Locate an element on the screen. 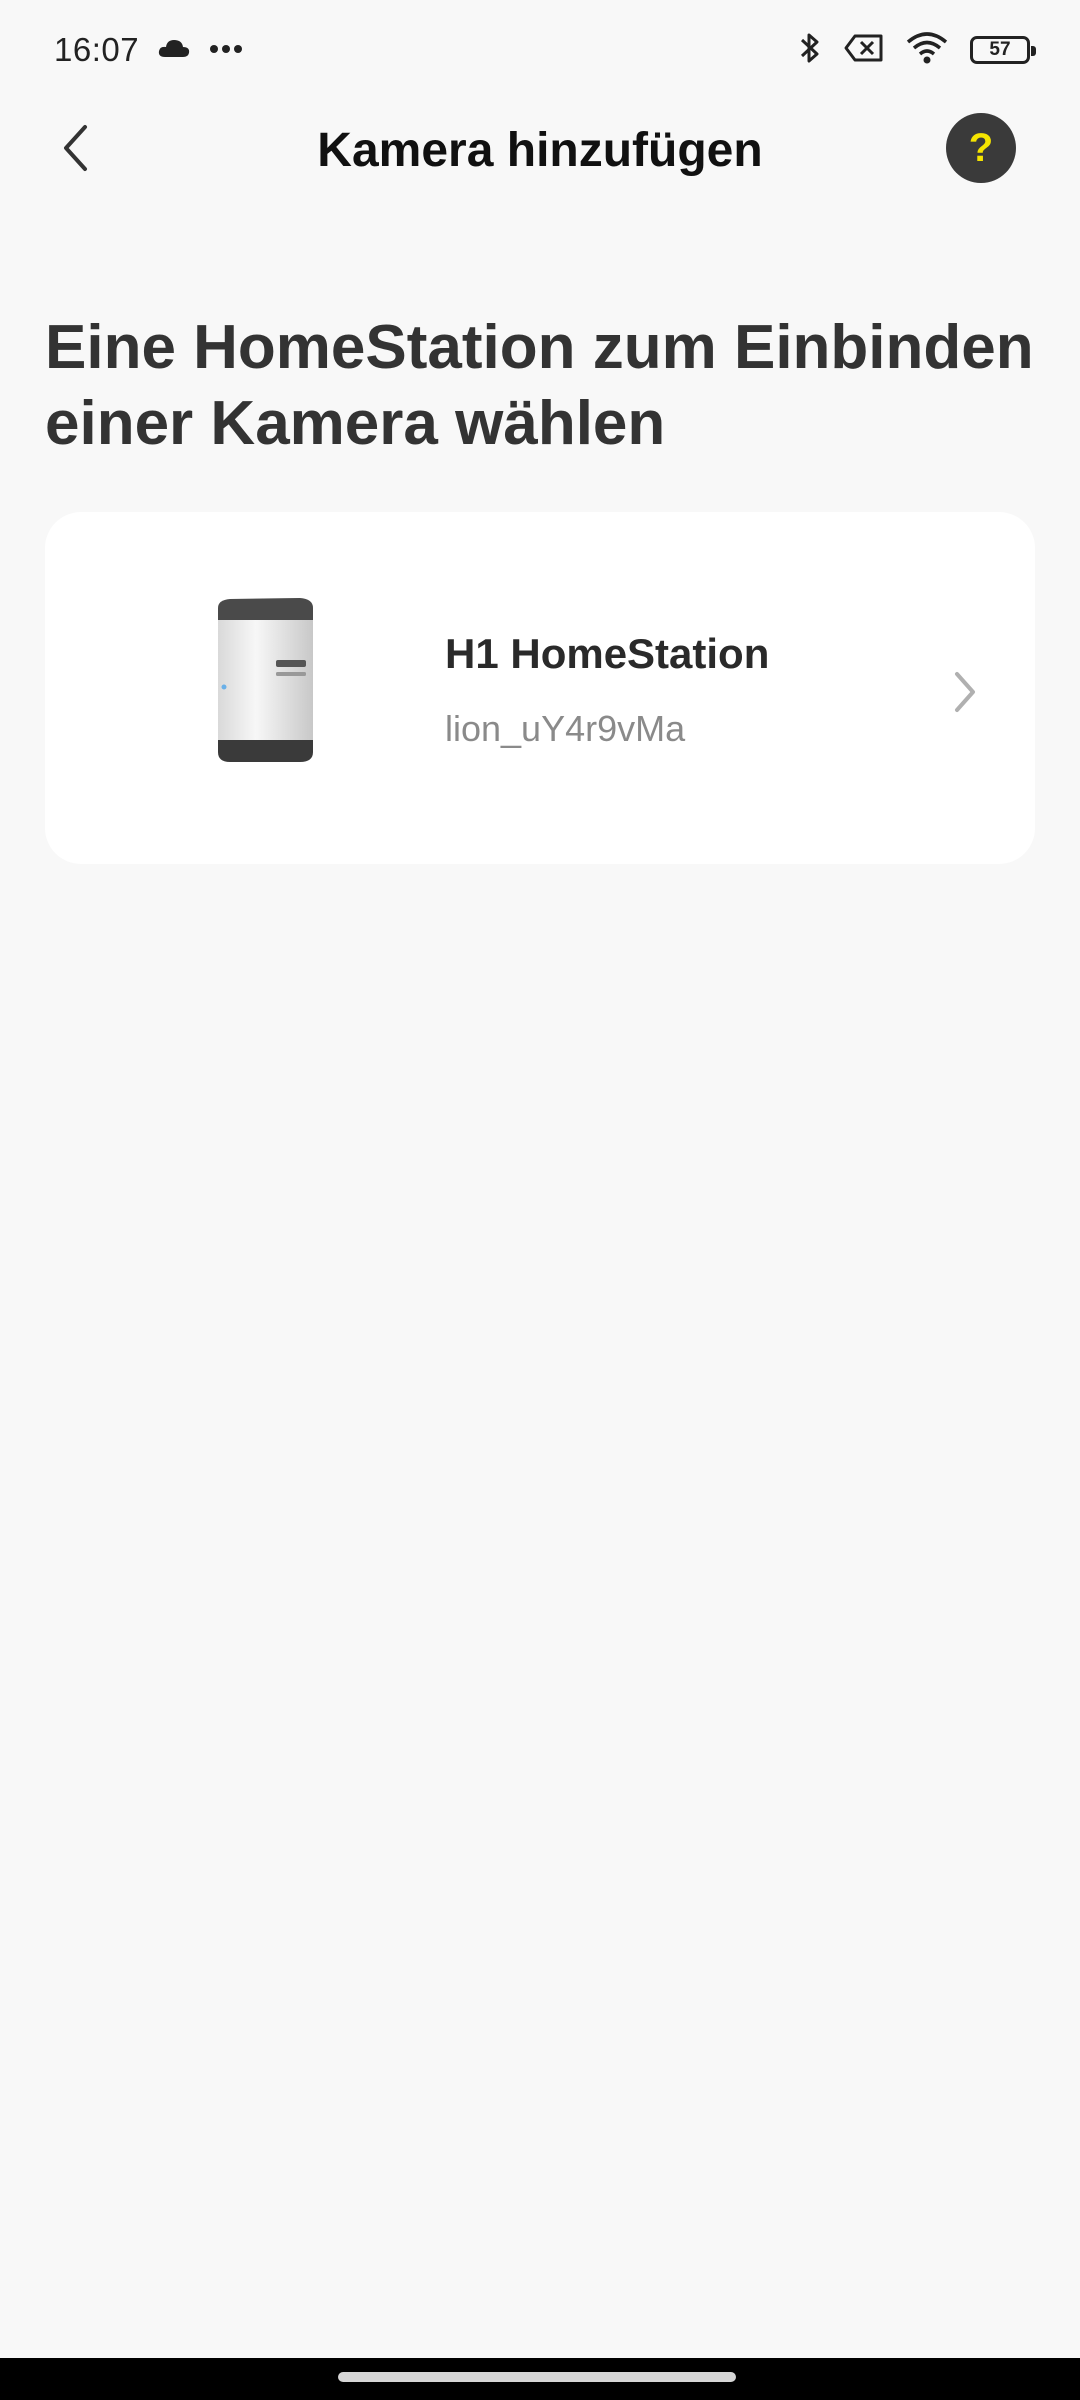 Image resolution: width=1080 pixels, height=2400 pixels. battery-level: 57 is located at coordinates (1000, 49).